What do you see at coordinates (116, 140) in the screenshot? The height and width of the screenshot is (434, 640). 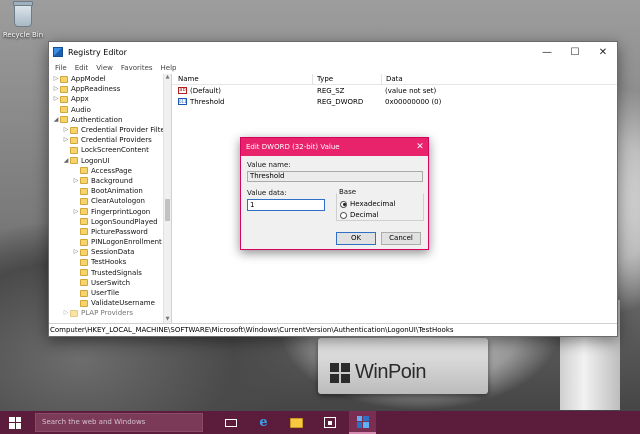 I see `tree-item-label: Credential Providers` at bounding box center [116, 140].